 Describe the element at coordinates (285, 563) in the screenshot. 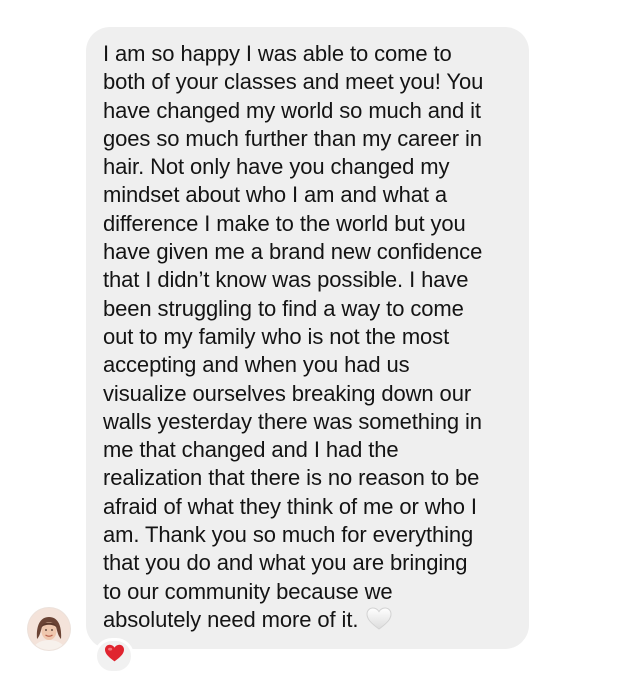

I see `message-line: that you do and what you are bringing` at that location.